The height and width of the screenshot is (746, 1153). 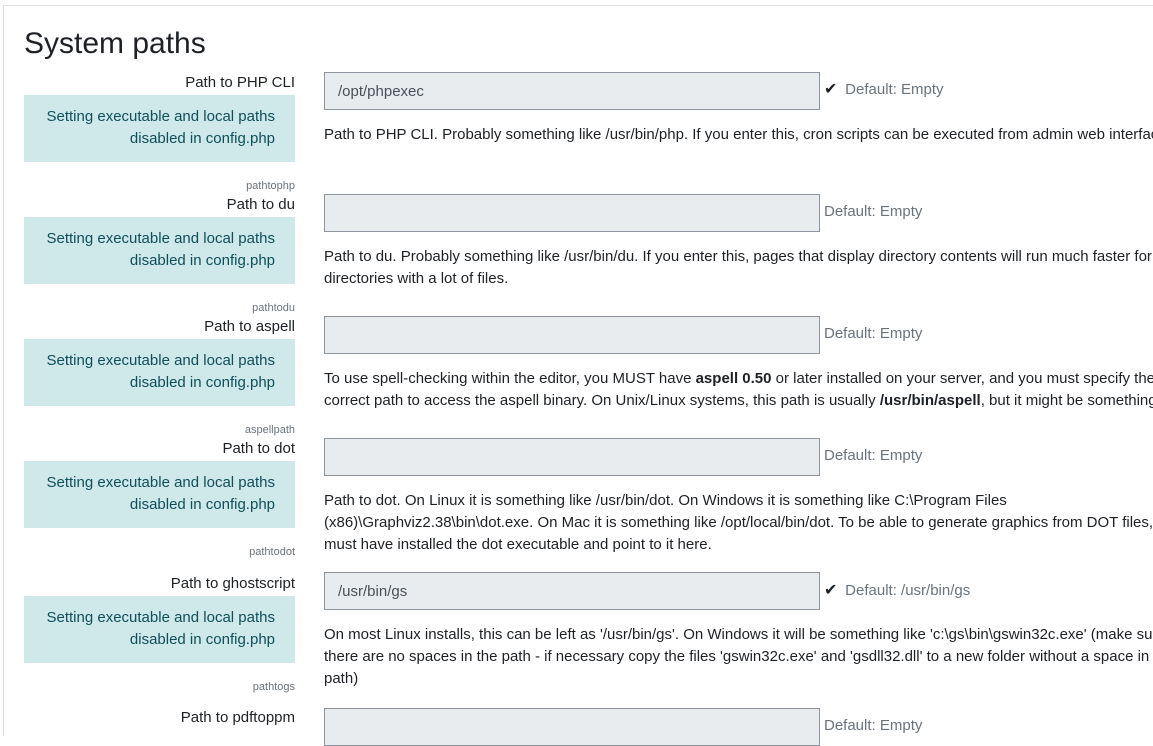 I want to click on description-emphasis: aspell 0.50, so click(x=733, y=378).